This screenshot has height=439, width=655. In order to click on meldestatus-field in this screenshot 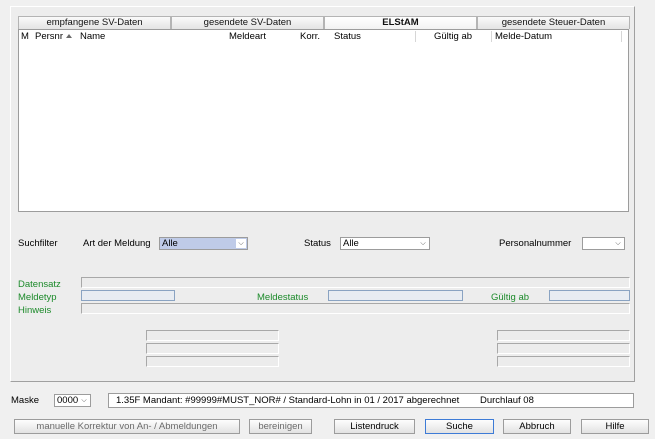, I will do `click(395, 295)`.